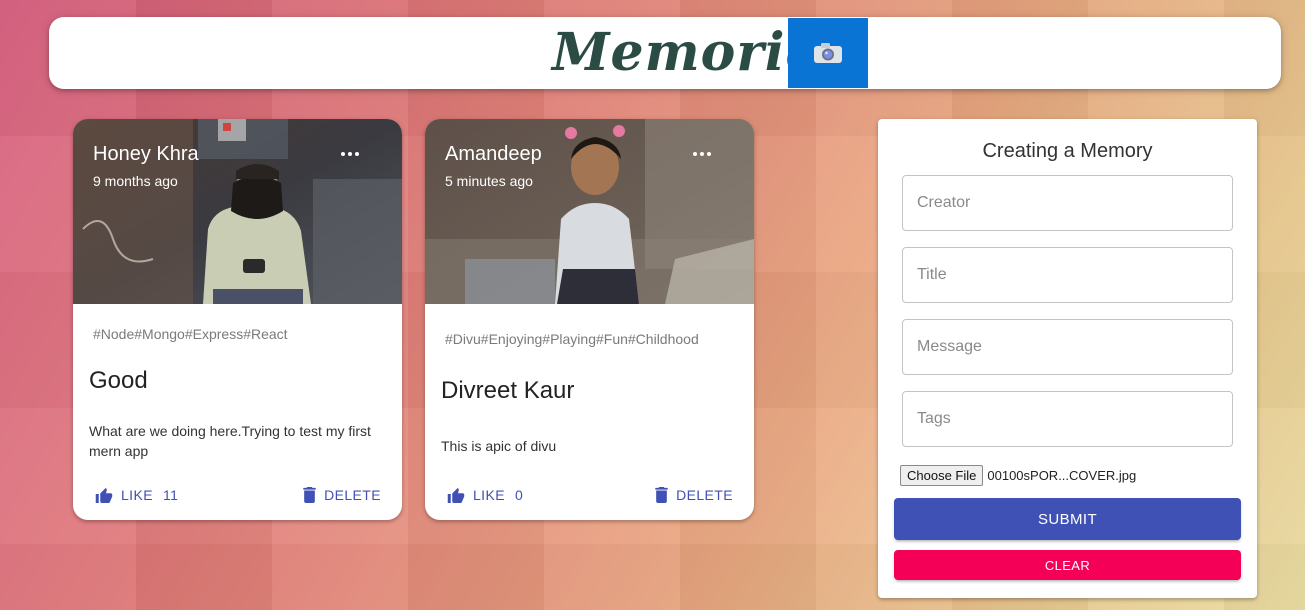  What do you see at coordinates (237, 211) in the screenshot?
I see `memory-image: Honey Khra 9 months ago` at bounding box center [237, 211].